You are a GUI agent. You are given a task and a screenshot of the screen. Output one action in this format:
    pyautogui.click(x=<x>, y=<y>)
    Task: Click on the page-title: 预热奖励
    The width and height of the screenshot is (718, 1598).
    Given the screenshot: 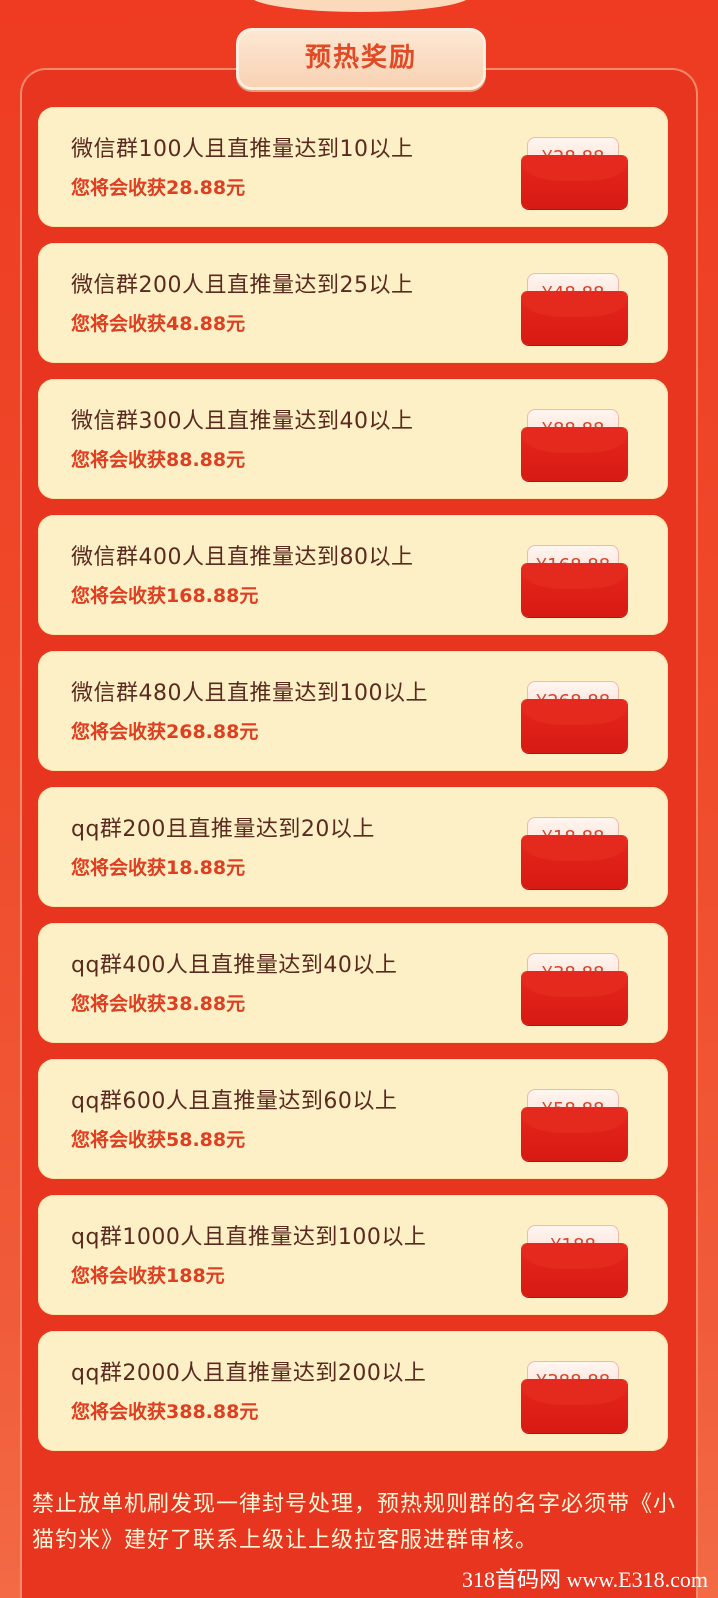 What is the action you would take?
    pyautogui.click(x=361, y=59)
    